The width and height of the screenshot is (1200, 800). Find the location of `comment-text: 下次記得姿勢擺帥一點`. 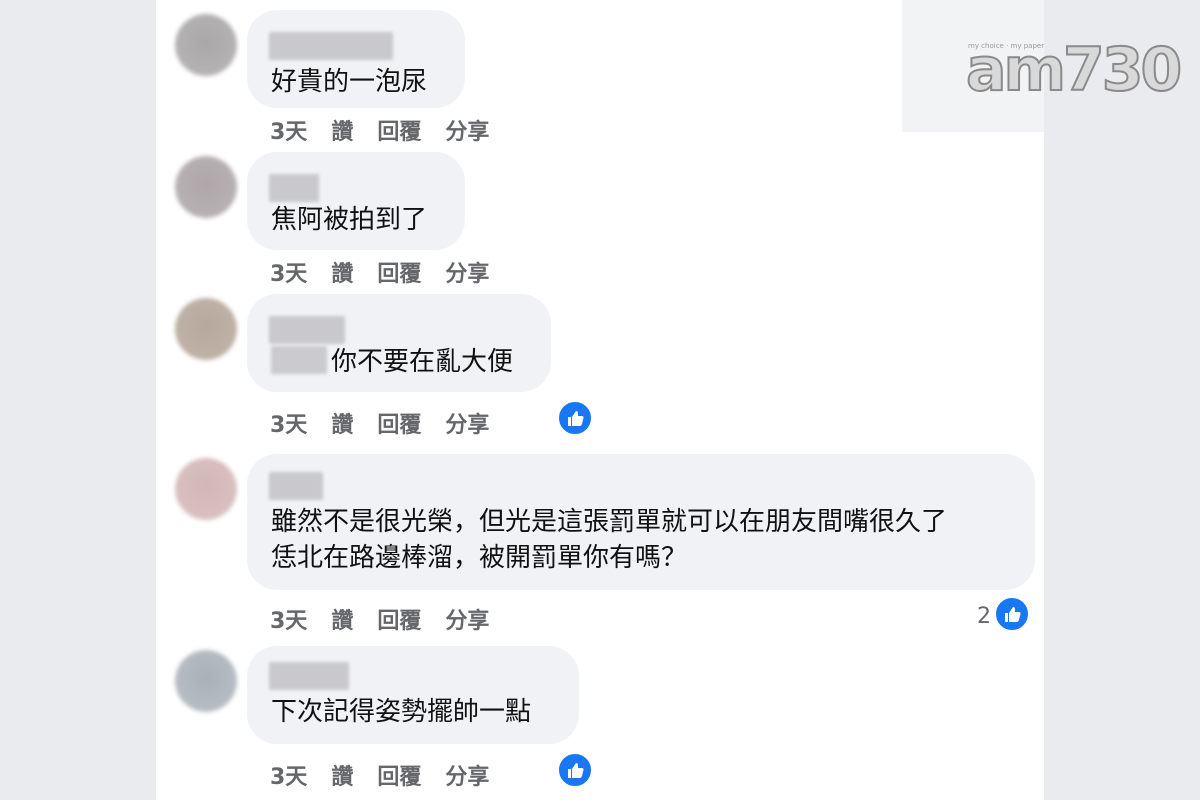

comment-text: 下次記得姿勢擺帥一點 is located at coordinates (401, 712).